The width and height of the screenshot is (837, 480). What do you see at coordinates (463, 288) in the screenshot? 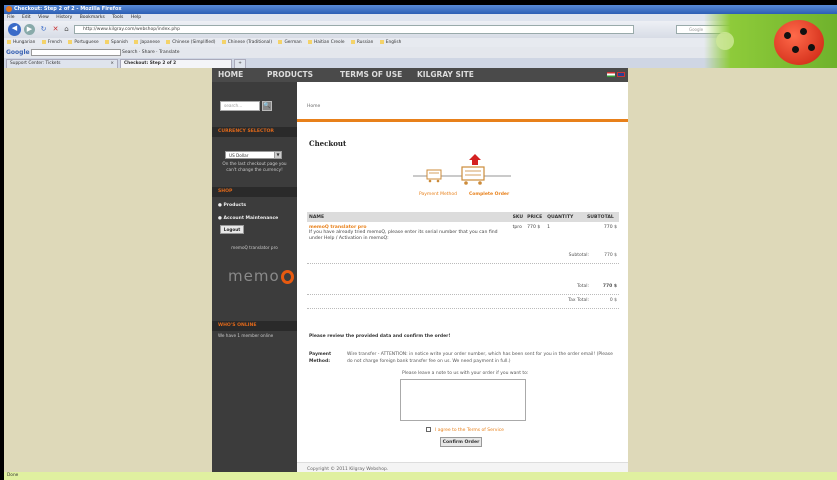
I see `total-row: Total: 770 $` at bounding box center [463, 288].